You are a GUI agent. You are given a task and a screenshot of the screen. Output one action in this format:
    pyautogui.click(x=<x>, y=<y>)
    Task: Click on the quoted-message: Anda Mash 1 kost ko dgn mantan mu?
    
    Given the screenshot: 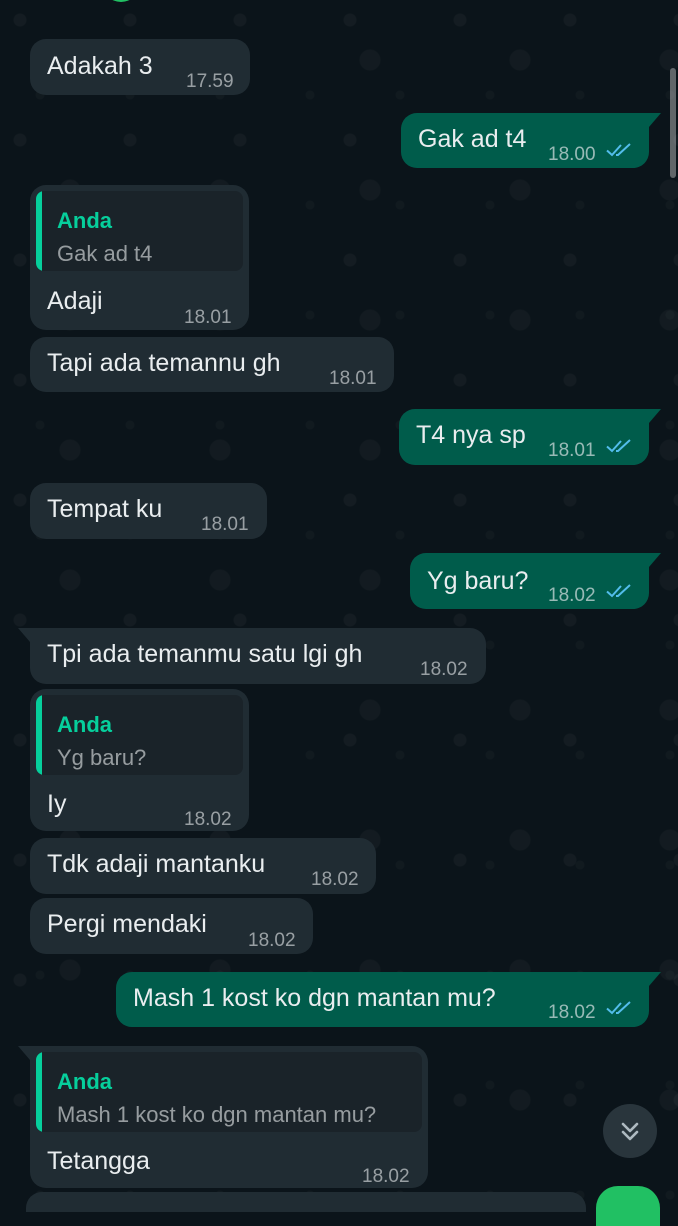 What is the action you would take?
    pyautogui.click(x=229, y=1092)
    